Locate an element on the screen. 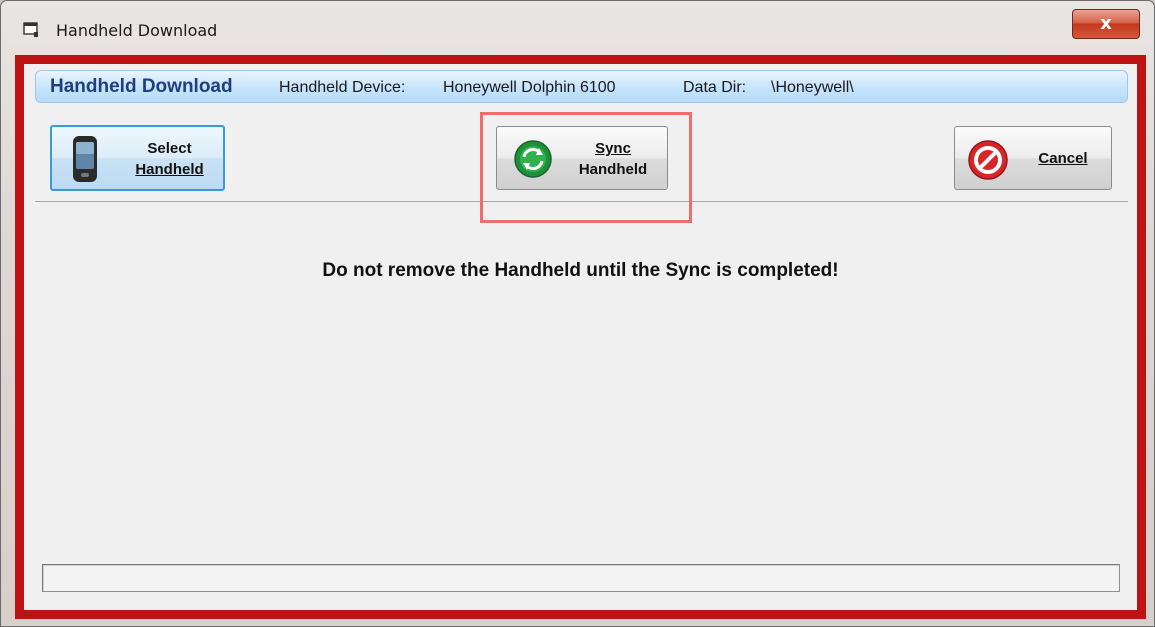 Image resolution: width=1155 pixels, height=627 pixels. data-dir-value: \Honeywell\ is located at coordinates (812, 87).